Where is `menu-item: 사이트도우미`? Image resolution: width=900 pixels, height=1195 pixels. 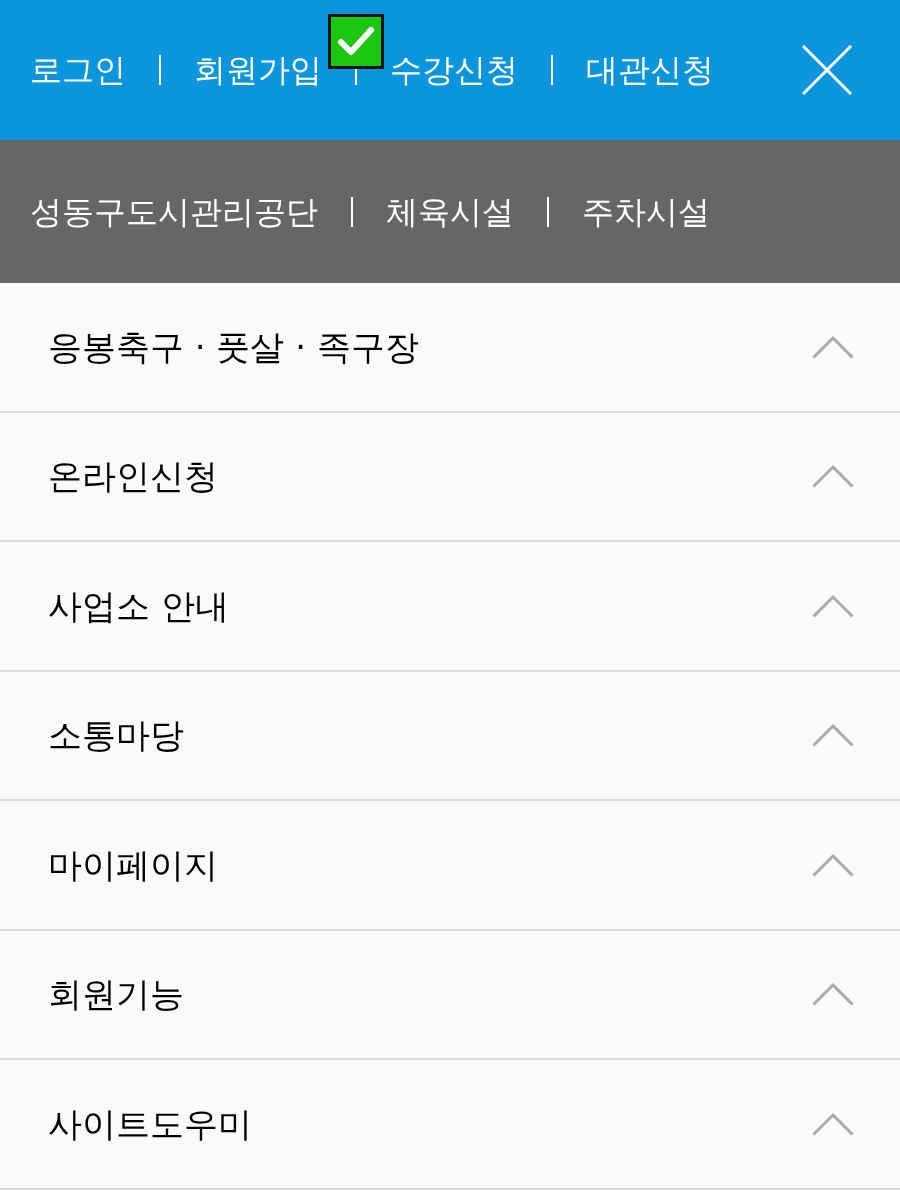
menu-item: 사이트도우미 is located at coordinates (450, 1125).